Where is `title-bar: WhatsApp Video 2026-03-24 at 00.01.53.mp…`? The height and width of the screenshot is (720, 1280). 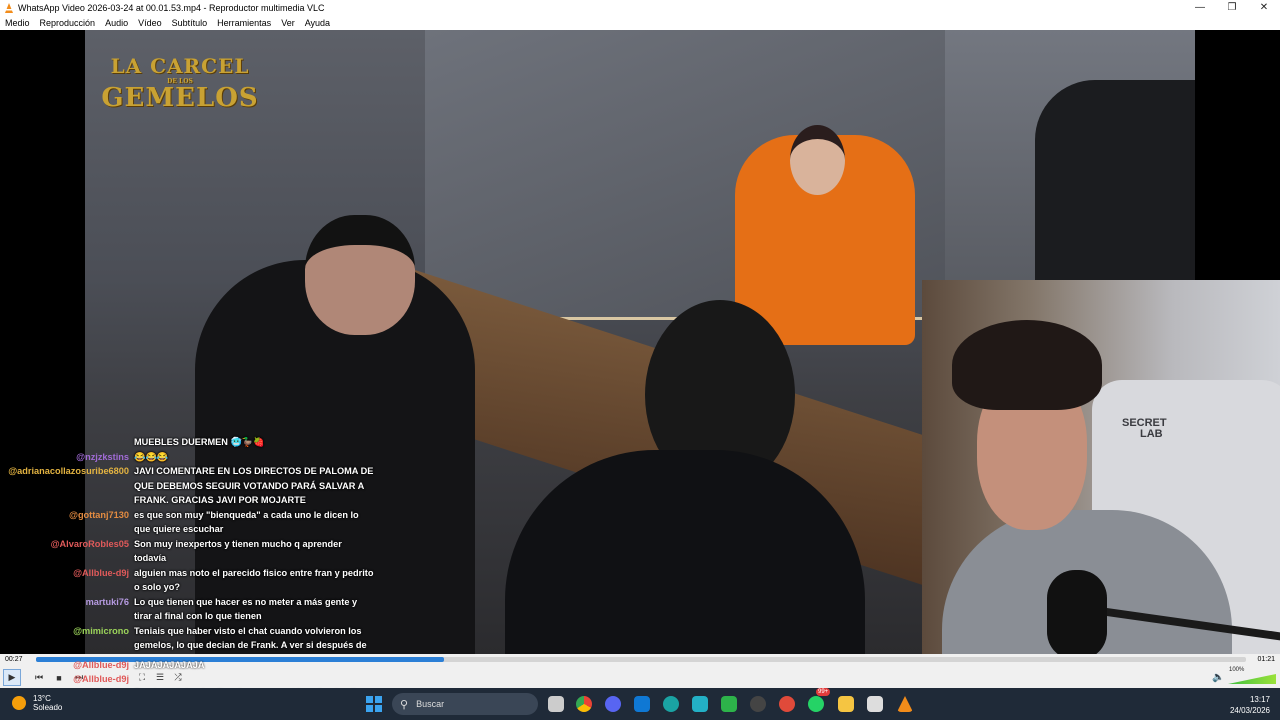 title-bar: WhatsApp Video 2026-03-24 at 00.01.53.mp… is located at coordinates (640, 7).